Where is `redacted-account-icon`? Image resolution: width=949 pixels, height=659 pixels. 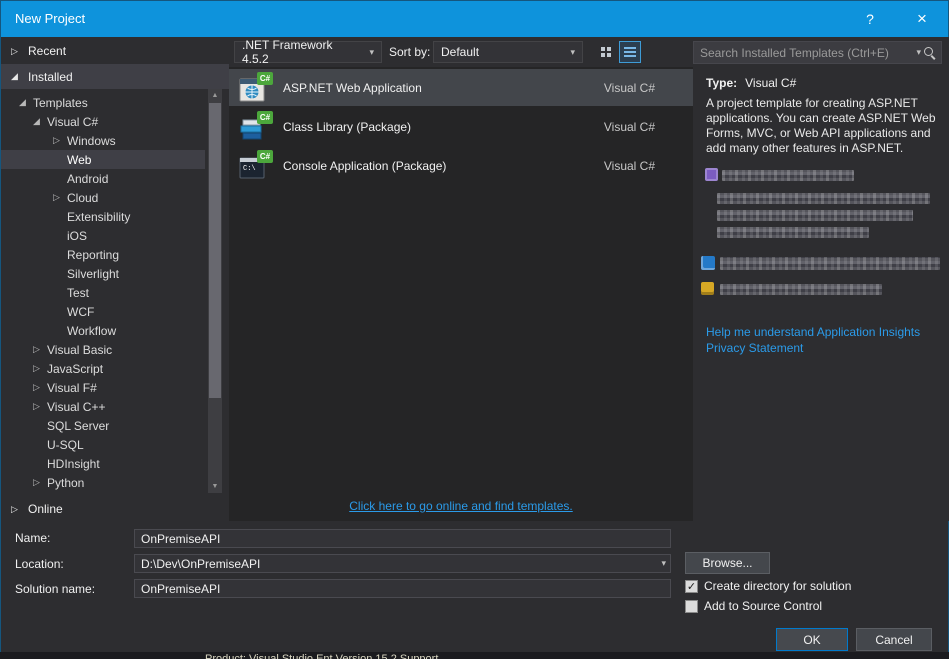
redacted-account-icon is located at coordinates (708, 263).